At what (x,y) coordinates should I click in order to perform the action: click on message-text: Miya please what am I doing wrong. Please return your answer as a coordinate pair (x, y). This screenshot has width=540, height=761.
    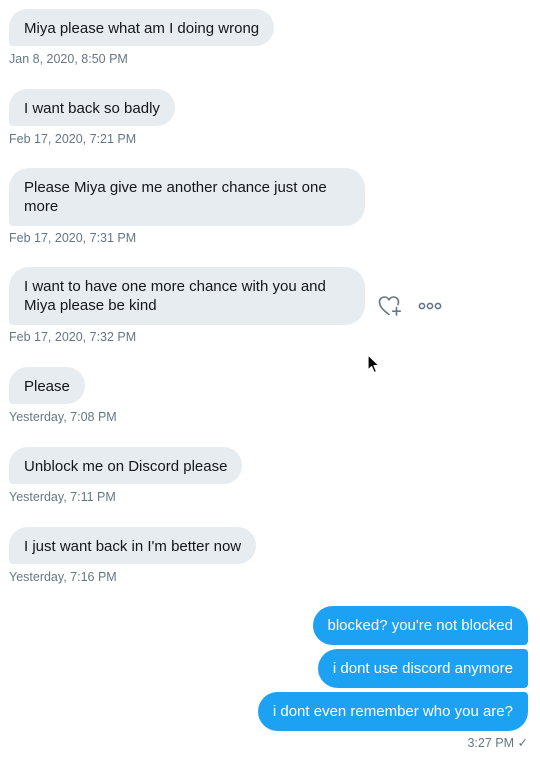
    Looking at the image, I should click on (142, 28).